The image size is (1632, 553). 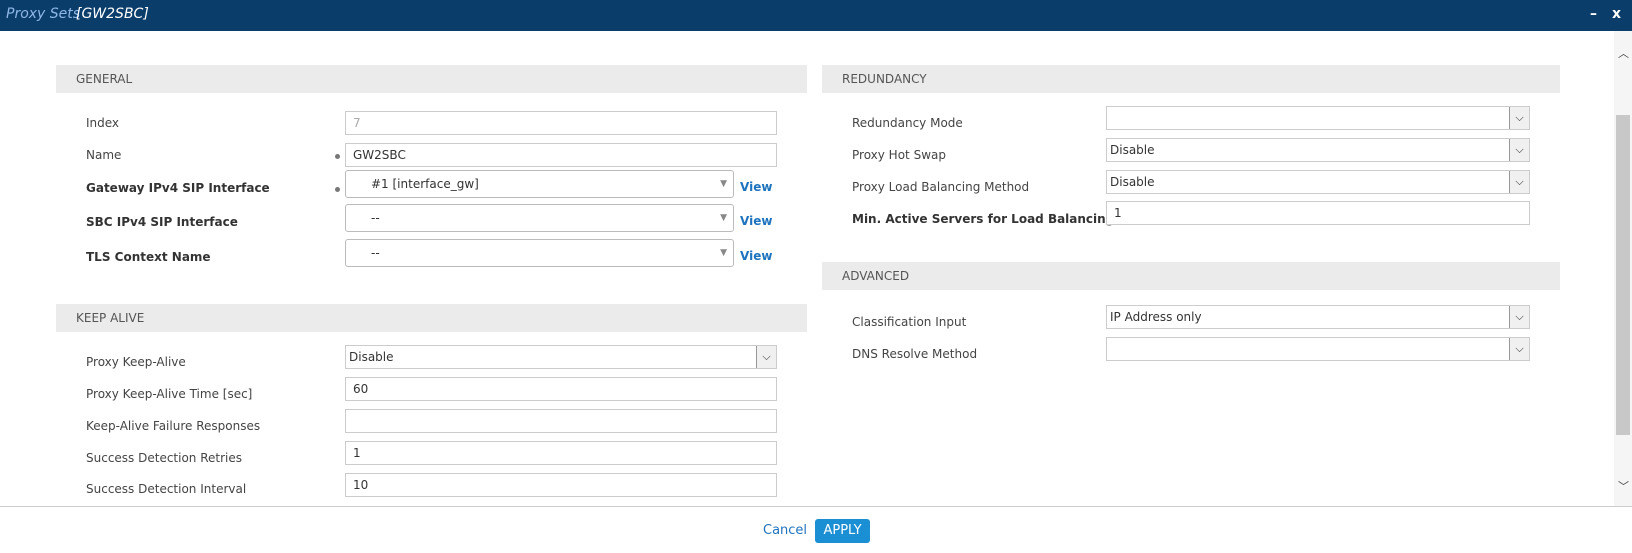 I want to click on proxy-hot-swap-value: Disable, so click(x=1132, y=150).